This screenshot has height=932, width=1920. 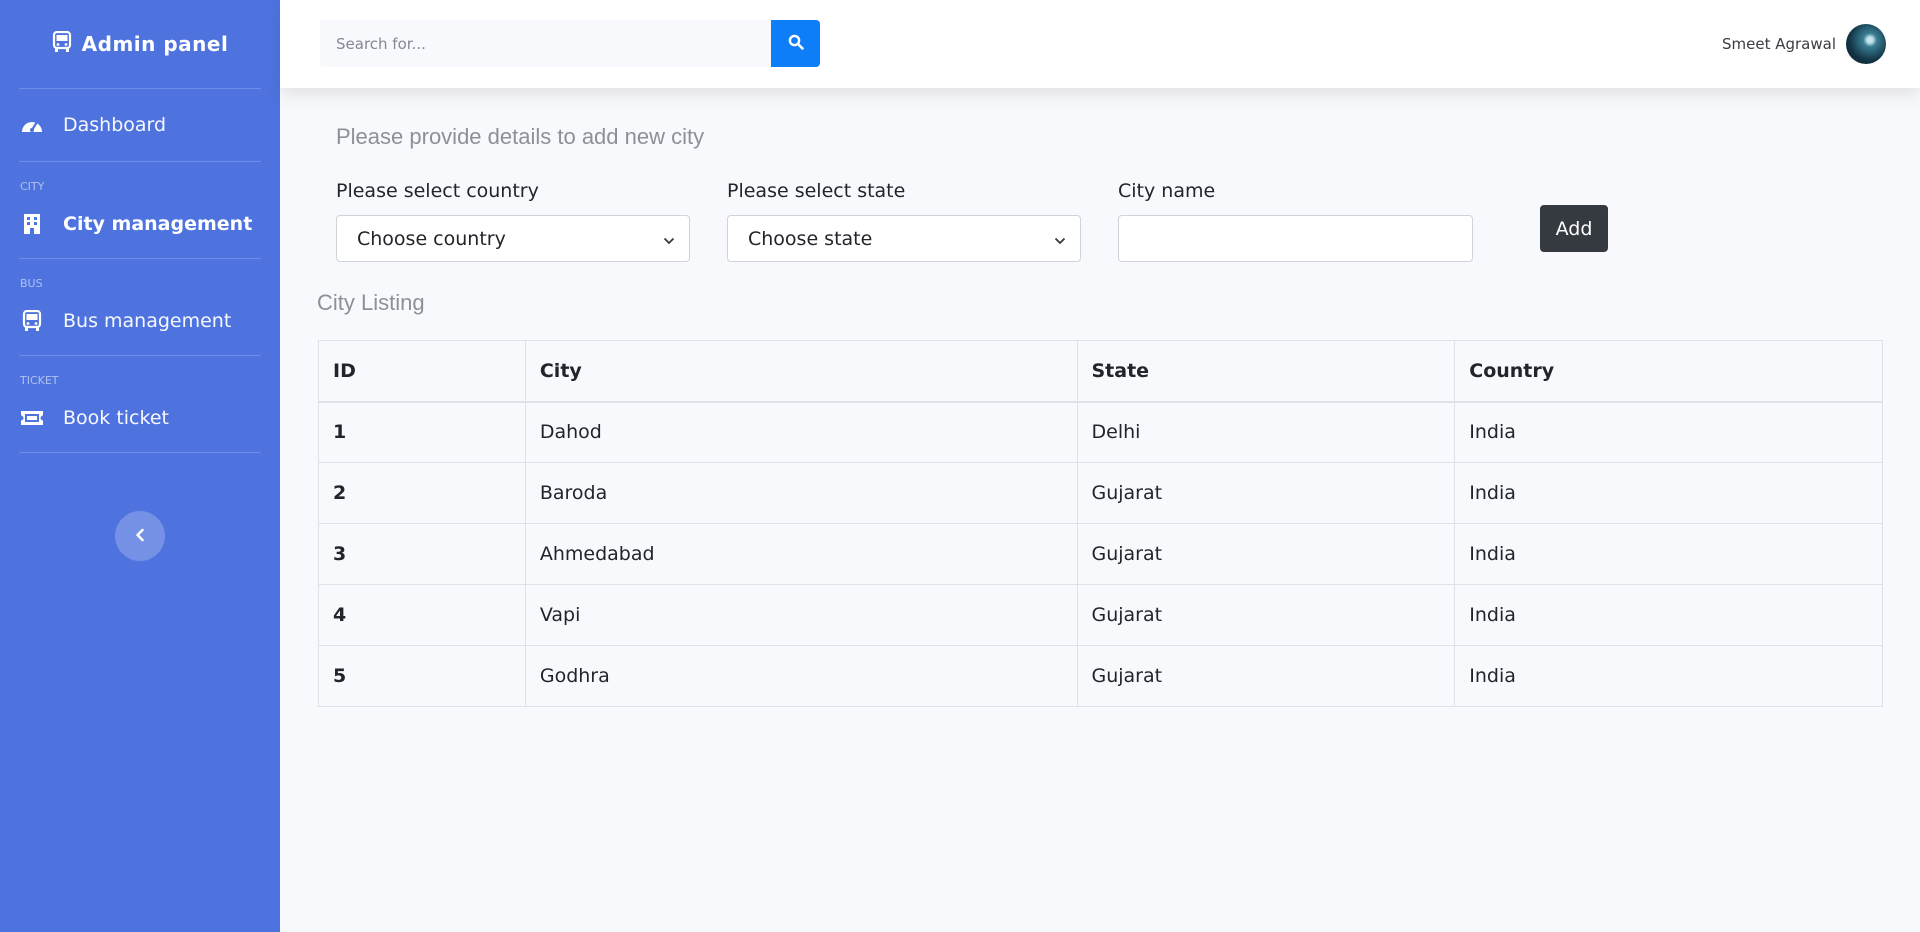 I want to click on country-label: Please select country, so click(x=437, y=191).